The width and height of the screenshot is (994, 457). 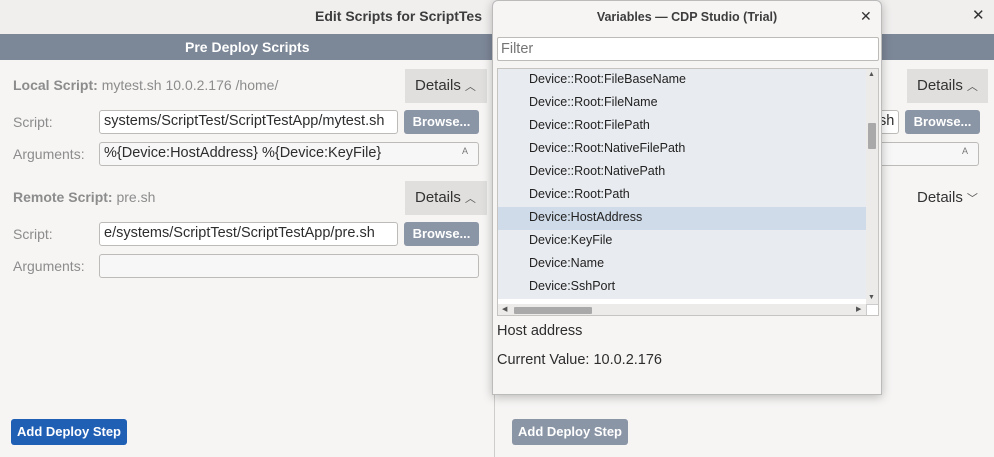 I want to click on right-details-label-top: Details, so click(x=940, y=85).